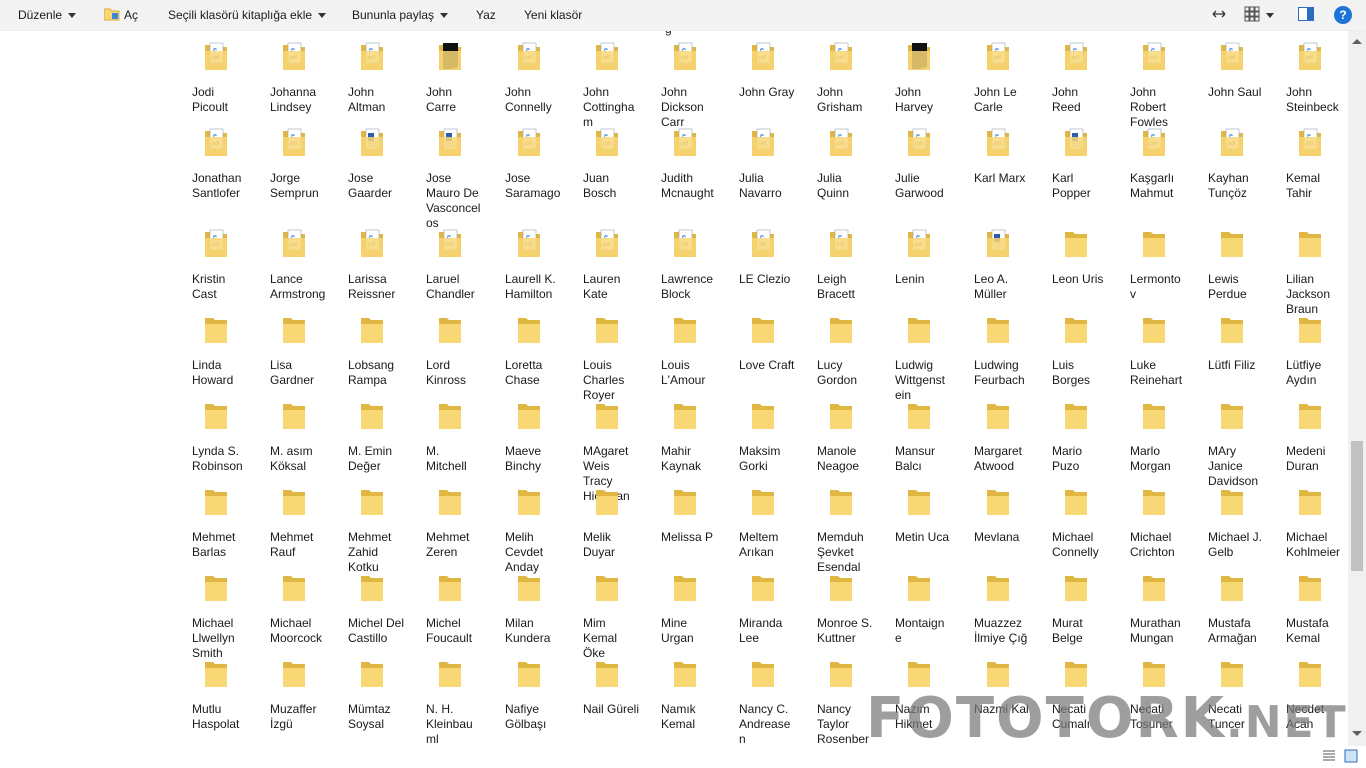 This screenshot has width=1366, height=768. I want to click on folder-label: Laurell K. Hamilton, so click(530, 286).